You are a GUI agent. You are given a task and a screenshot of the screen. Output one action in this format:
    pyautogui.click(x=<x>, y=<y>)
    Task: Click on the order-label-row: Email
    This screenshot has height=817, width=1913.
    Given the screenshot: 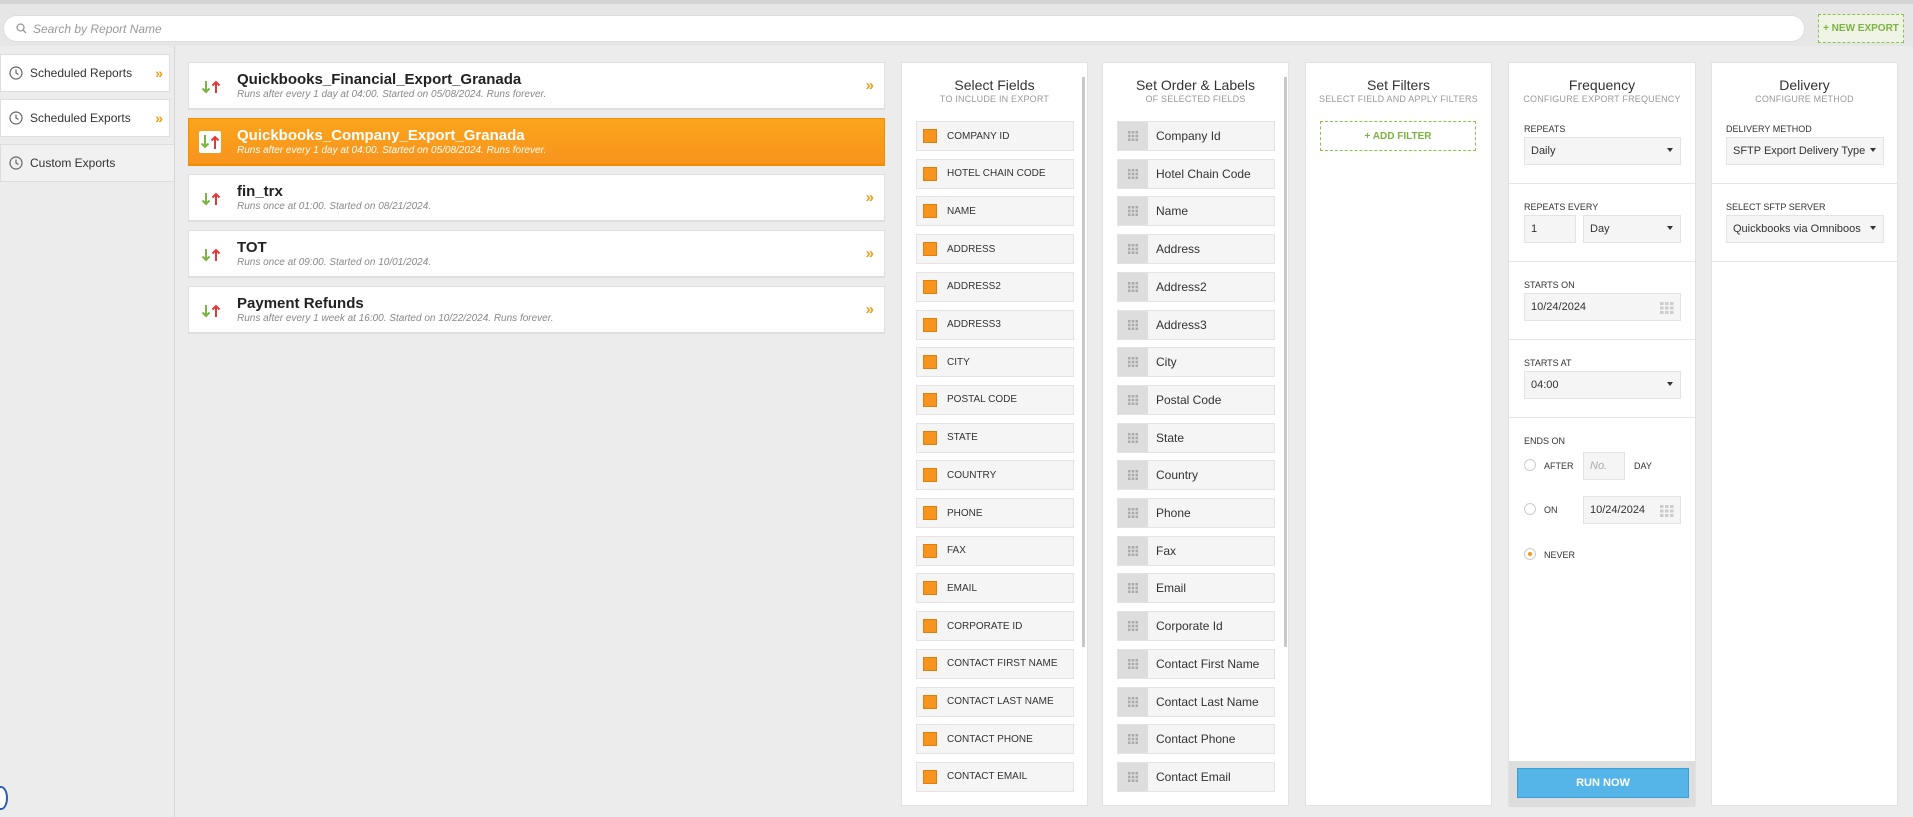 What is the action you would take?
    pyautogui.click(x=1196, y=588)
    